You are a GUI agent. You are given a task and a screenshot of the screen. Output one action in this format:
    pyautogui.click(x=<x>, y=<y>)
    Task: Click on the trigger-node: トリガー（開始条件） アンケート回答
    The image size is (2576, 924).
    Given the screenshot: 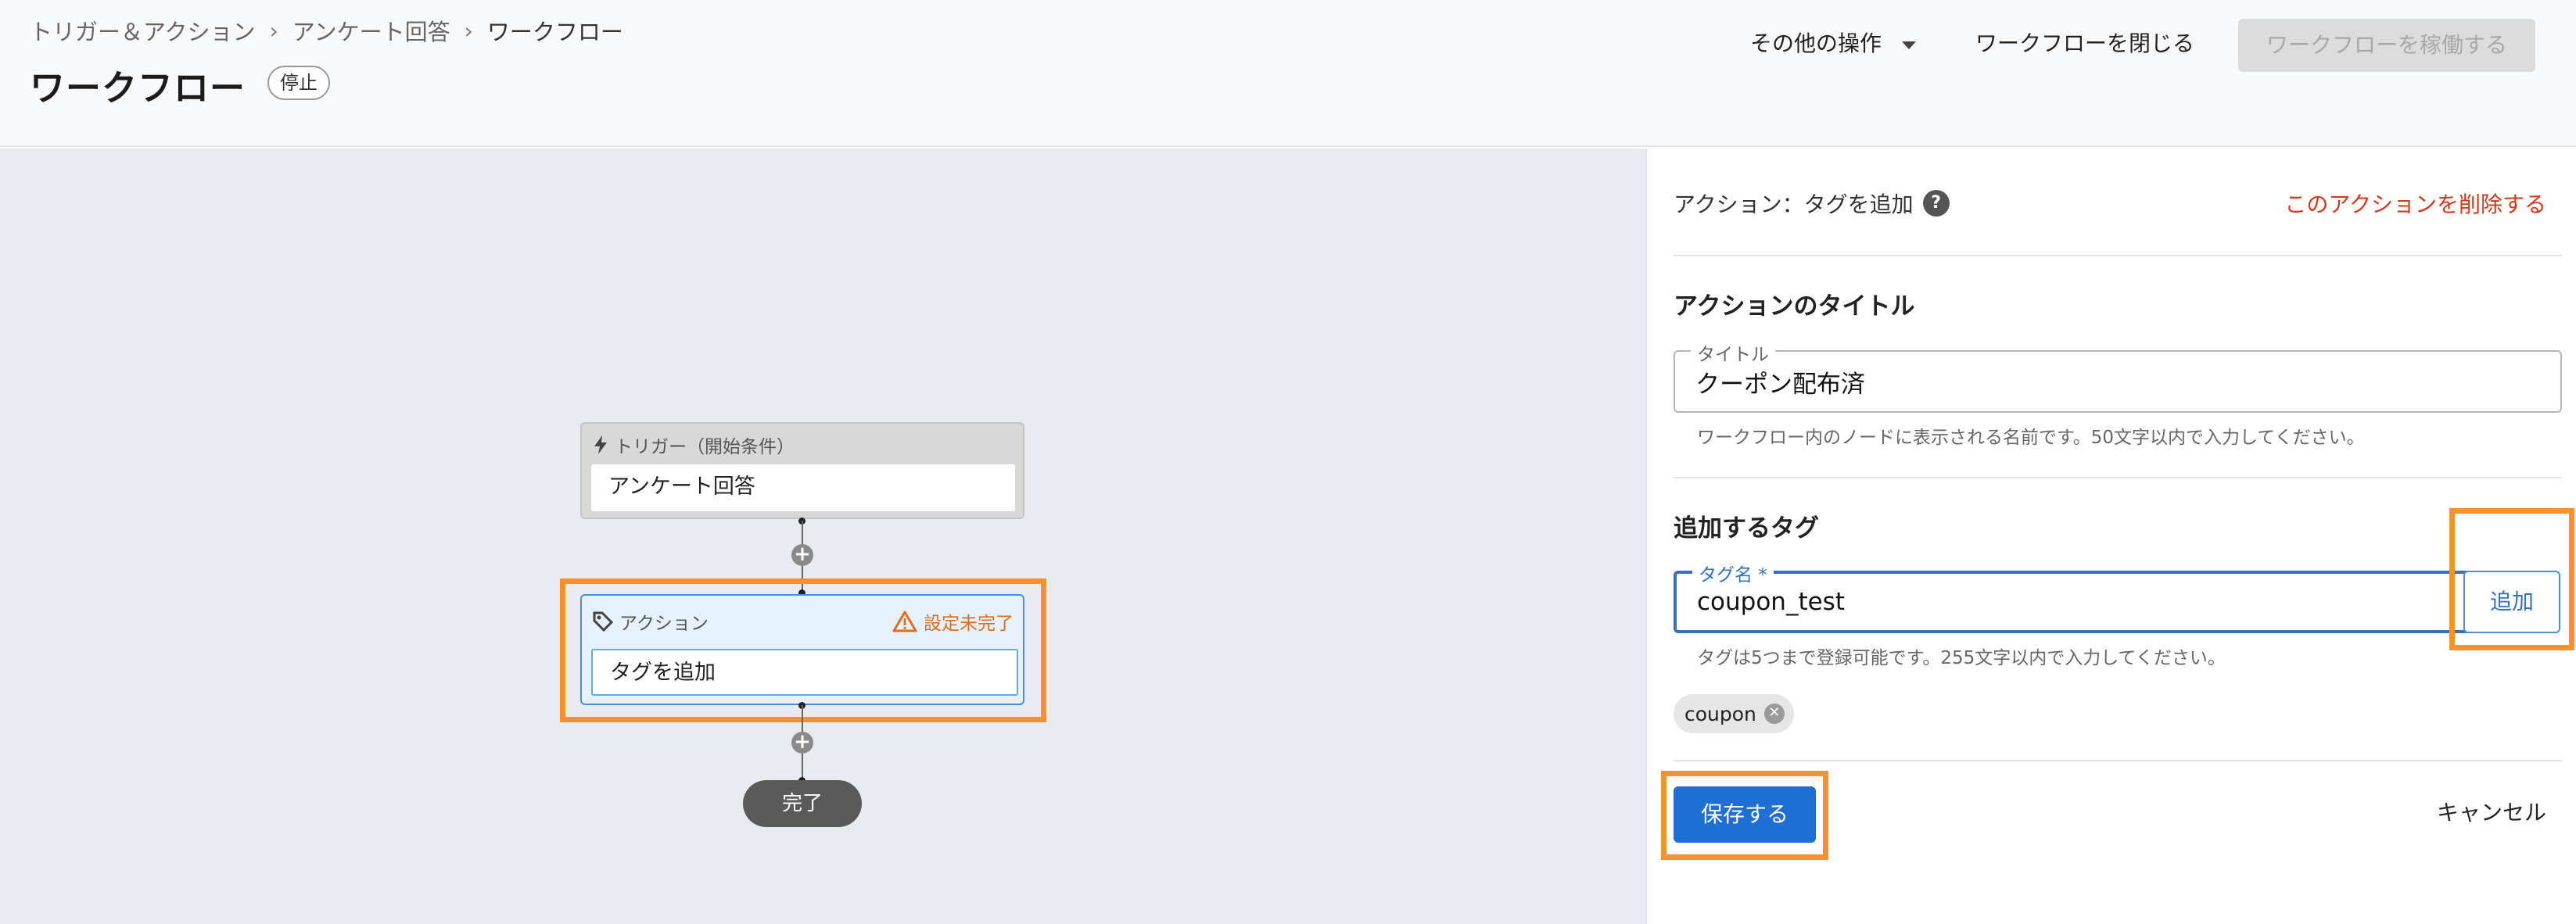 What is the action you would take?
    pyautogui.click(x=802, y=471)
    